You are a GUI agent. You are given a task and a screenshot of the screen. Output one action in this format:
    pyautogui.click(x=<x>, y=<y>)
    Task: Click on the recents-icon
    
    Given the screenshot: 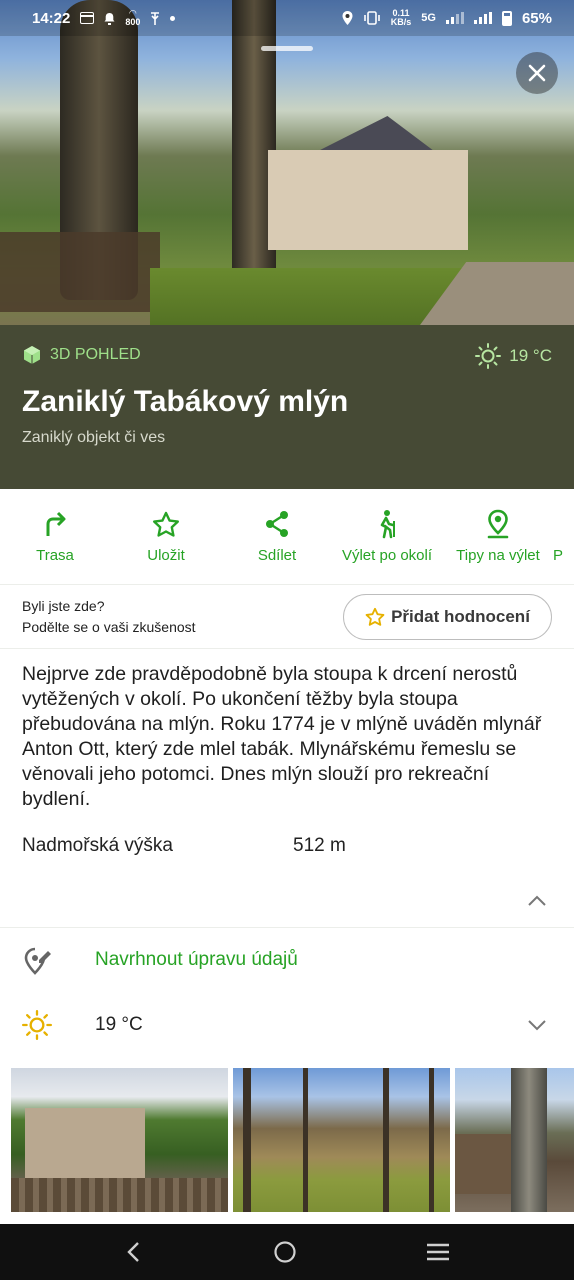 What is the action you would take?
    pyautogui.click(x=438, y=1252)
    